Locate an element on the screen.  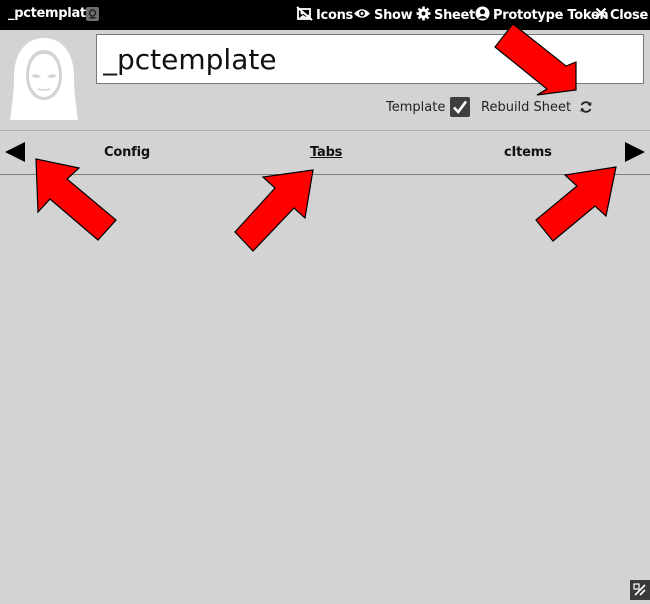
template-label: Template is located at coordinates (416, 107).